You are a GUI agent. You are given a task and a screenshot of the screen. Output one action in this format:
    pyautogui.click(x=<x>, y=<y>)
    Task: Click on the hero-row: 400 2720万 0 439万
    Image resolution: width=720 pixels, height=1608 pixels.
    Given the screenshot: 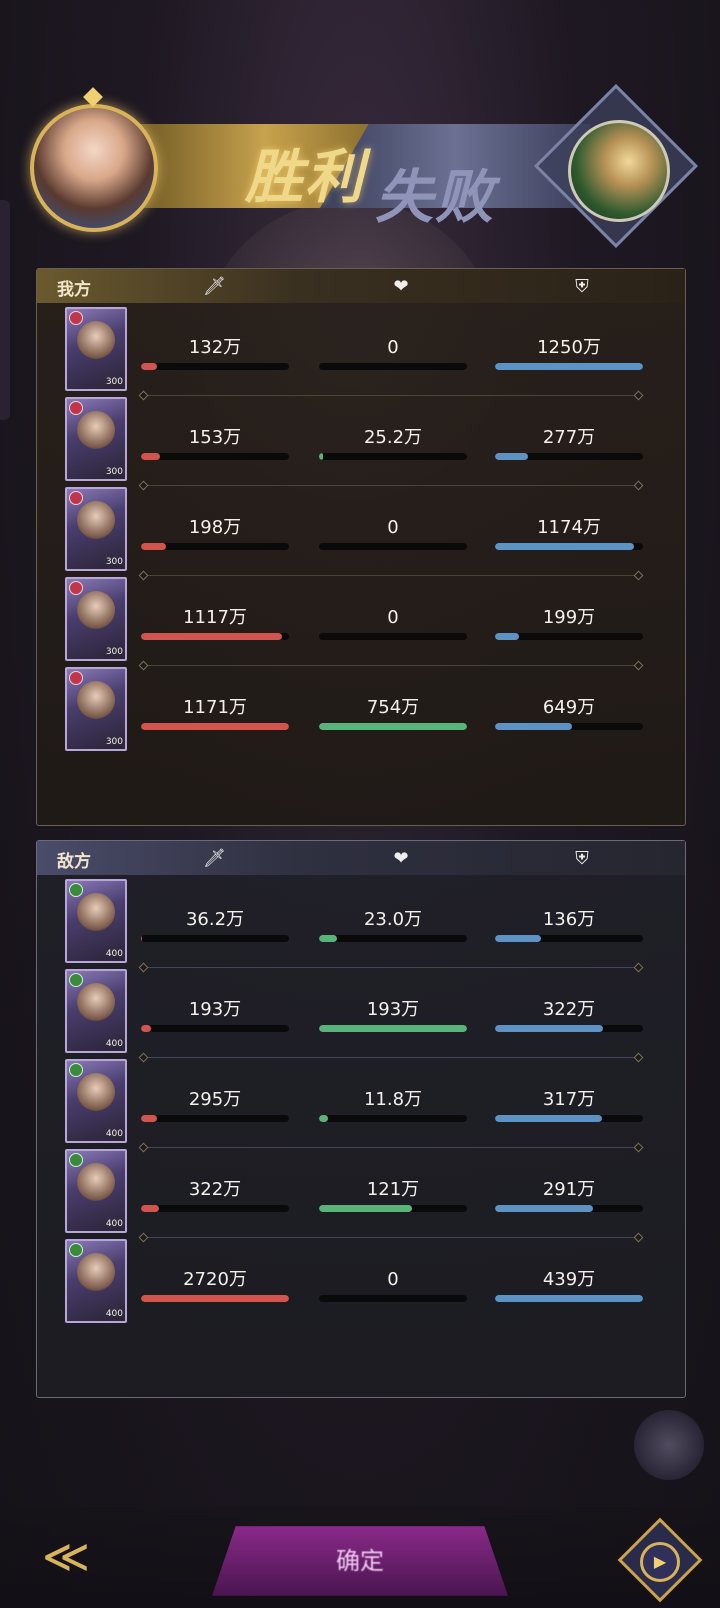 What is the action you would take?
    pyautogui.click(x=361, y=1281)
    